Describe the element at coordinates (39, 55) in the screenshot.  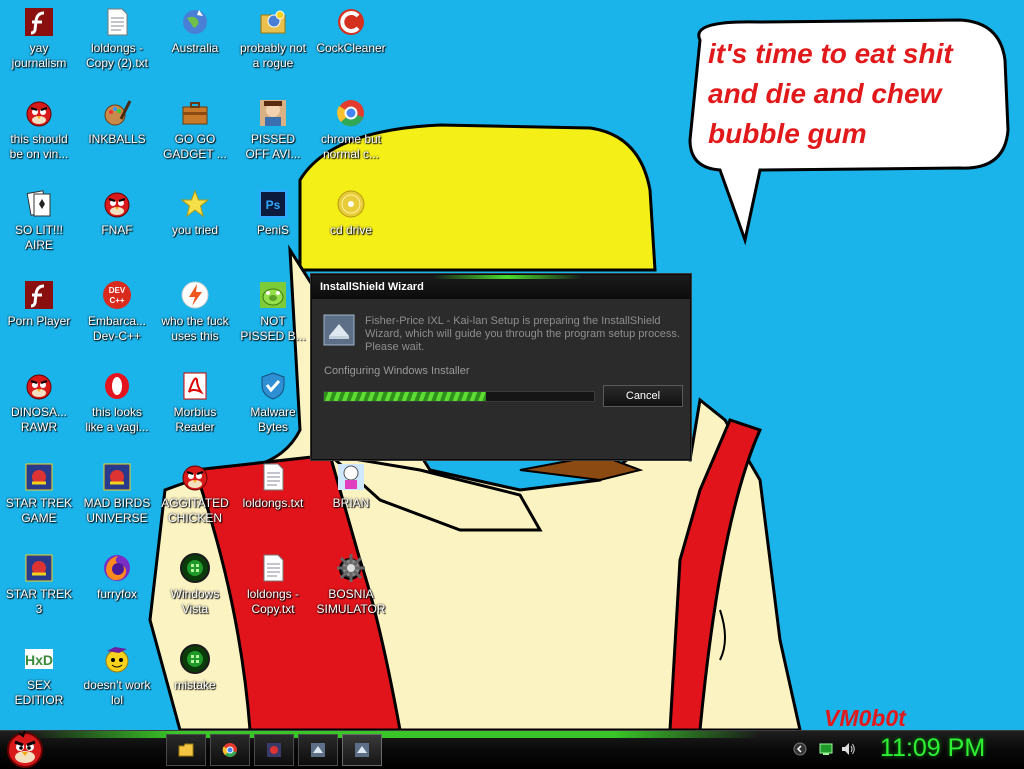
I see `desktop-icon-label: yay journalism` at that location.